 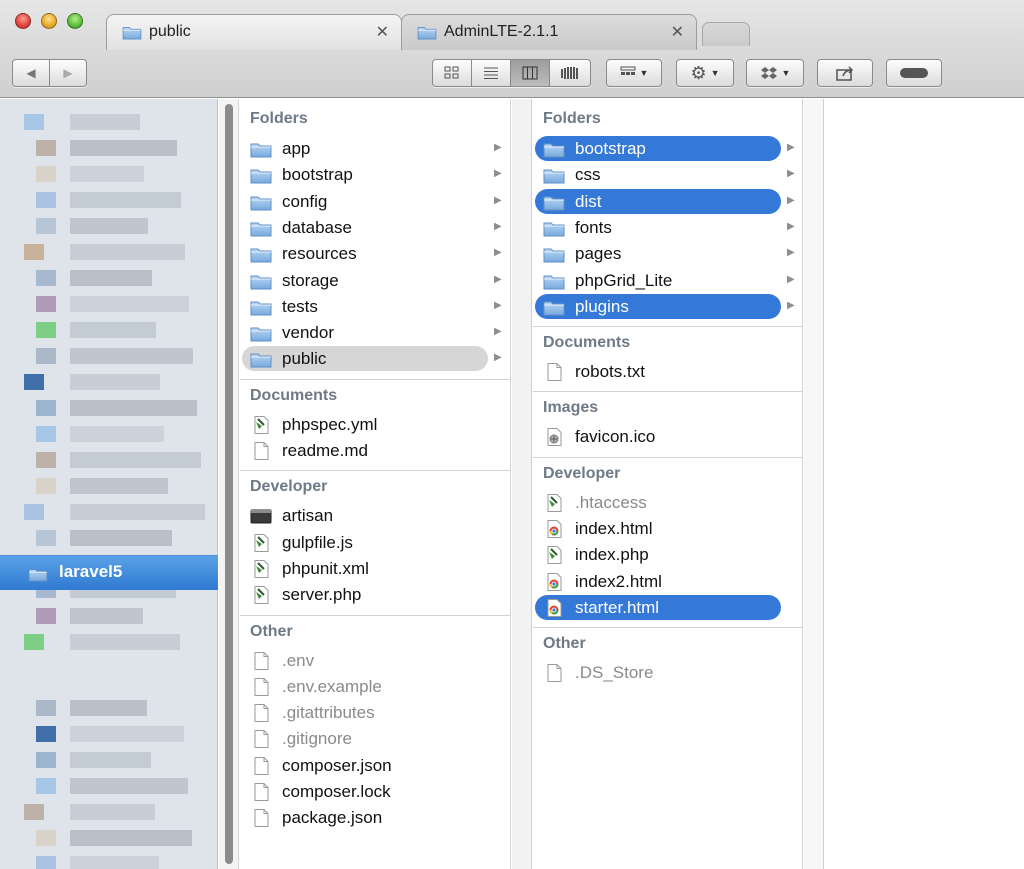 I want to click on tab-adminlte: AdminLTE-2.1.1 ✕, so click(x=549, y=32).